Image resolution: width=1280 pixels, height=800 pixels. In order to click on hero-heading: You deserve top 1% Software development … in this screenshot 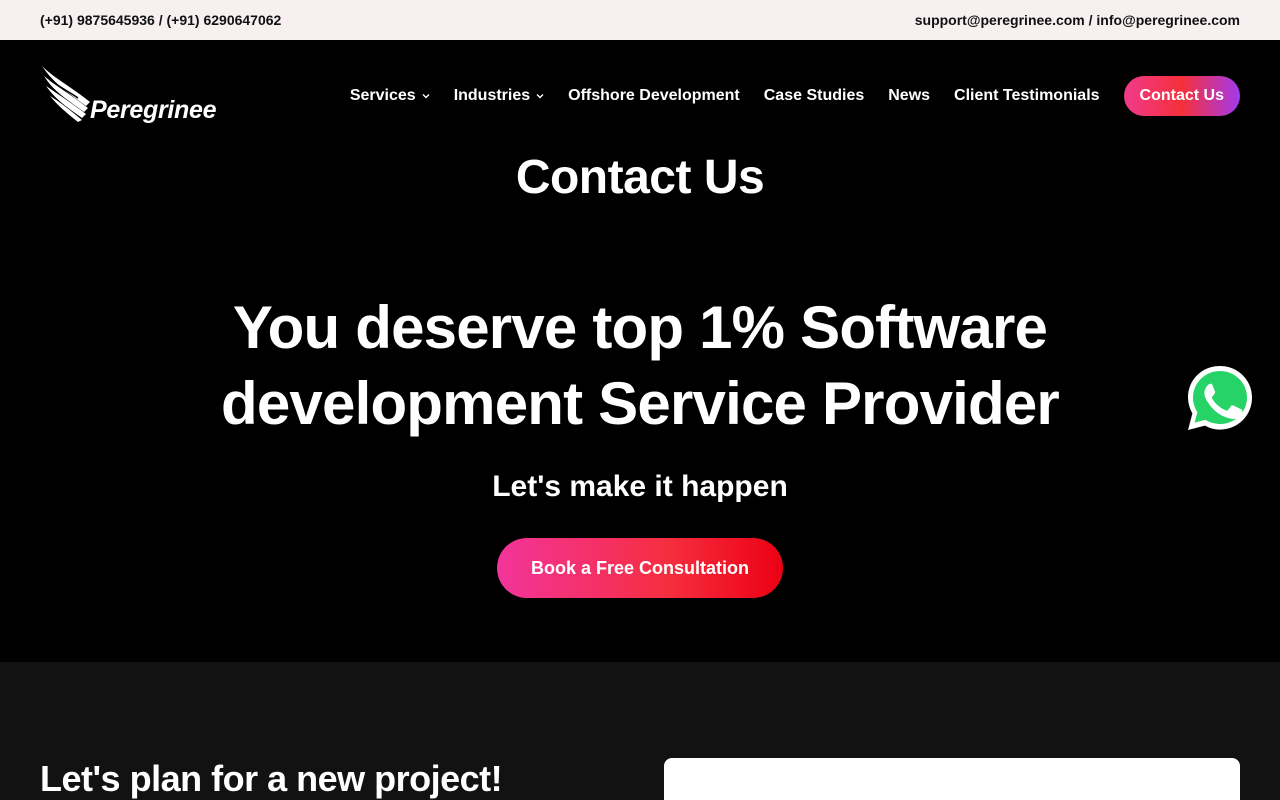, I will do `click(640, 366)`.